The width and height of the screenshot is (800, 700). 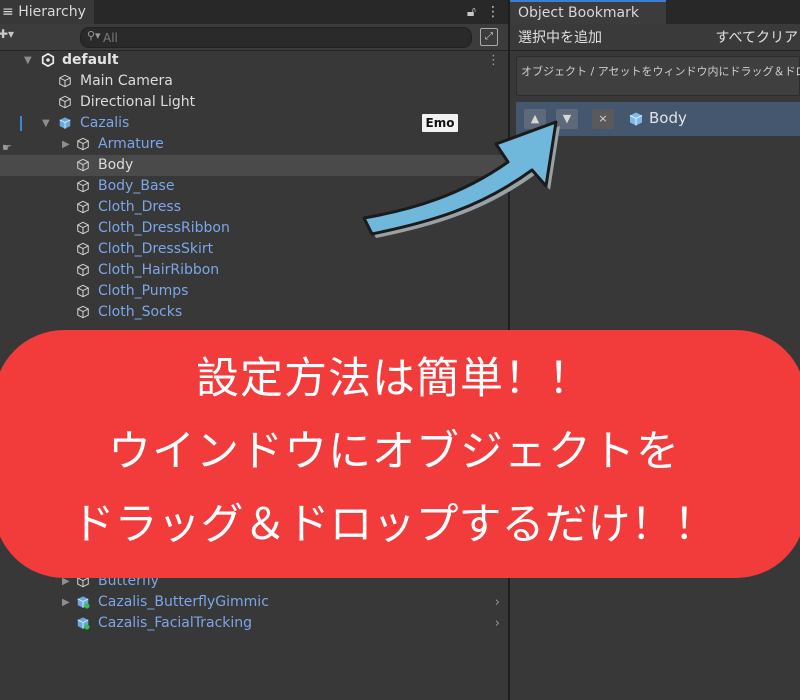 What do you see at coordinates (7, 34) in the screenshot?
I see `create-dropdown-button: ✚▾` at bounding box center [7, 34].